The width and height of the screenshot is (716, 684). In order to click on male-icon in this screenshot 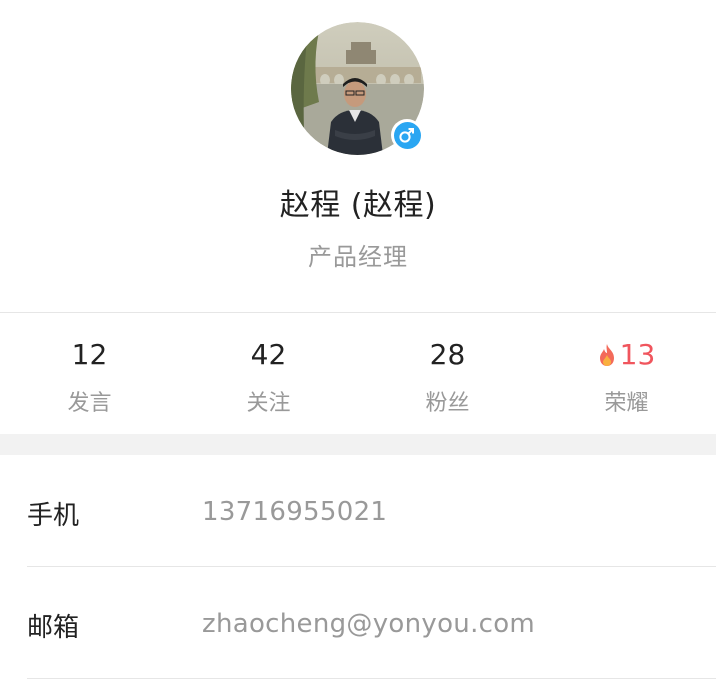, I will do `click(407, 135)`.